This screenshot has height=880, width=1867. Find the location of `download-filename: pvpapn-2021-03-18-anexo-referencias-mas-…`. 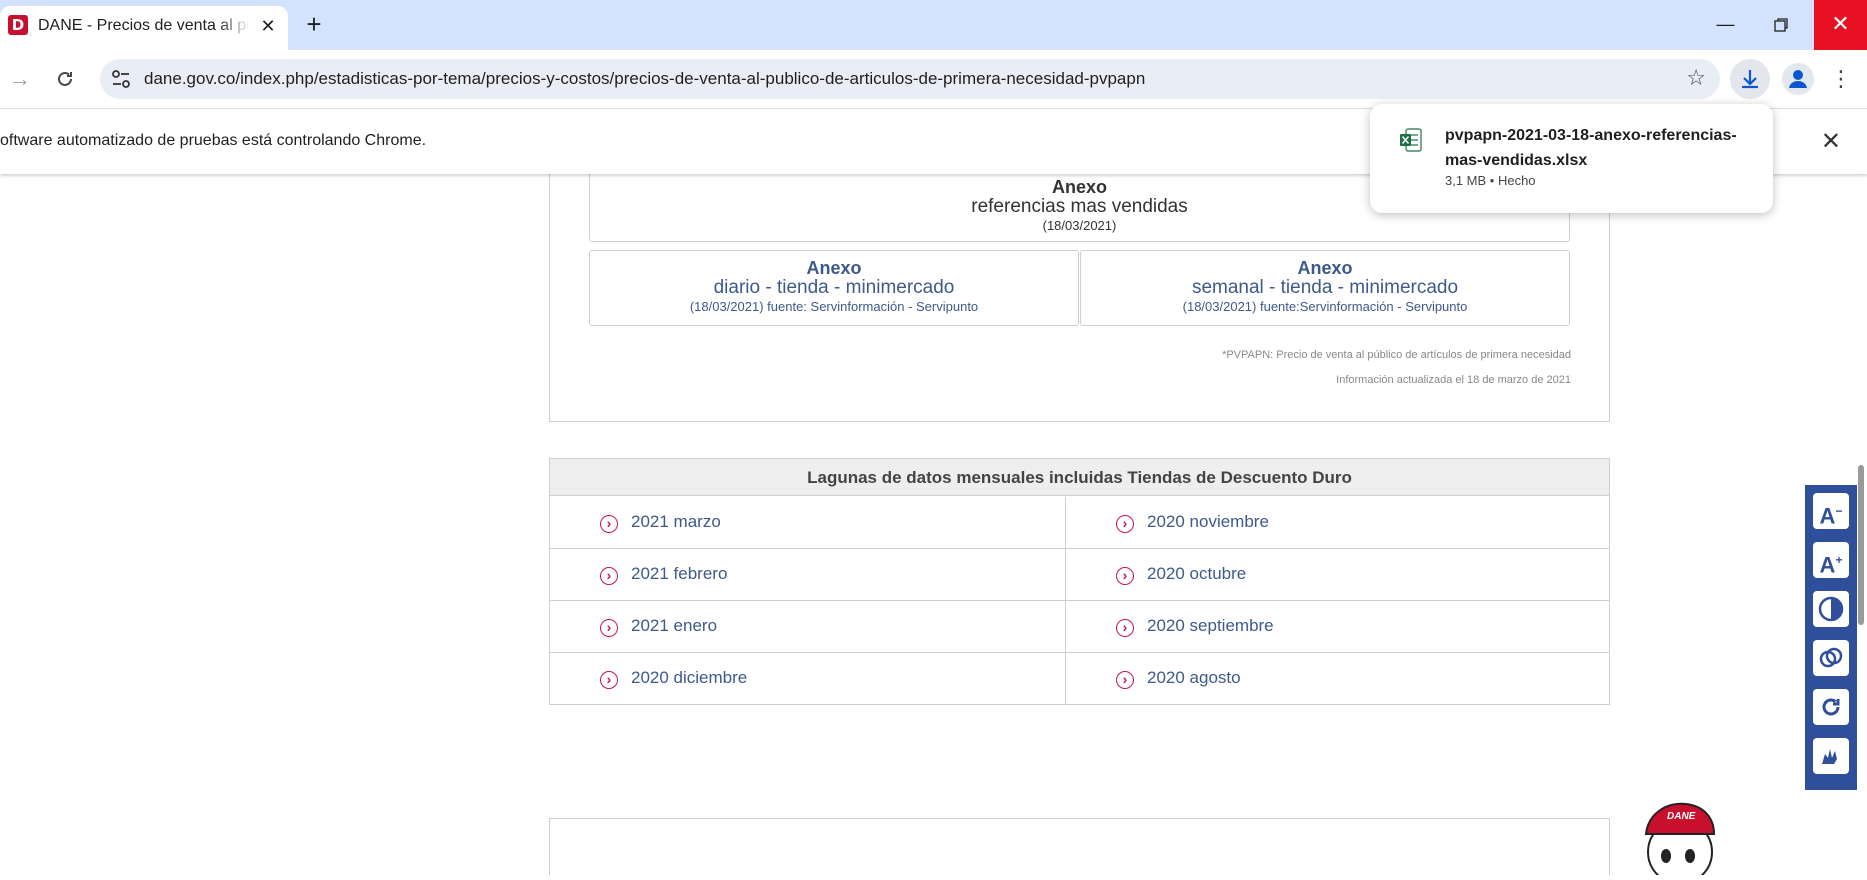

download-filename: pvpapn-2021-03-18-anexo-referencias-mas-… is located at coordinates (1595, 148).